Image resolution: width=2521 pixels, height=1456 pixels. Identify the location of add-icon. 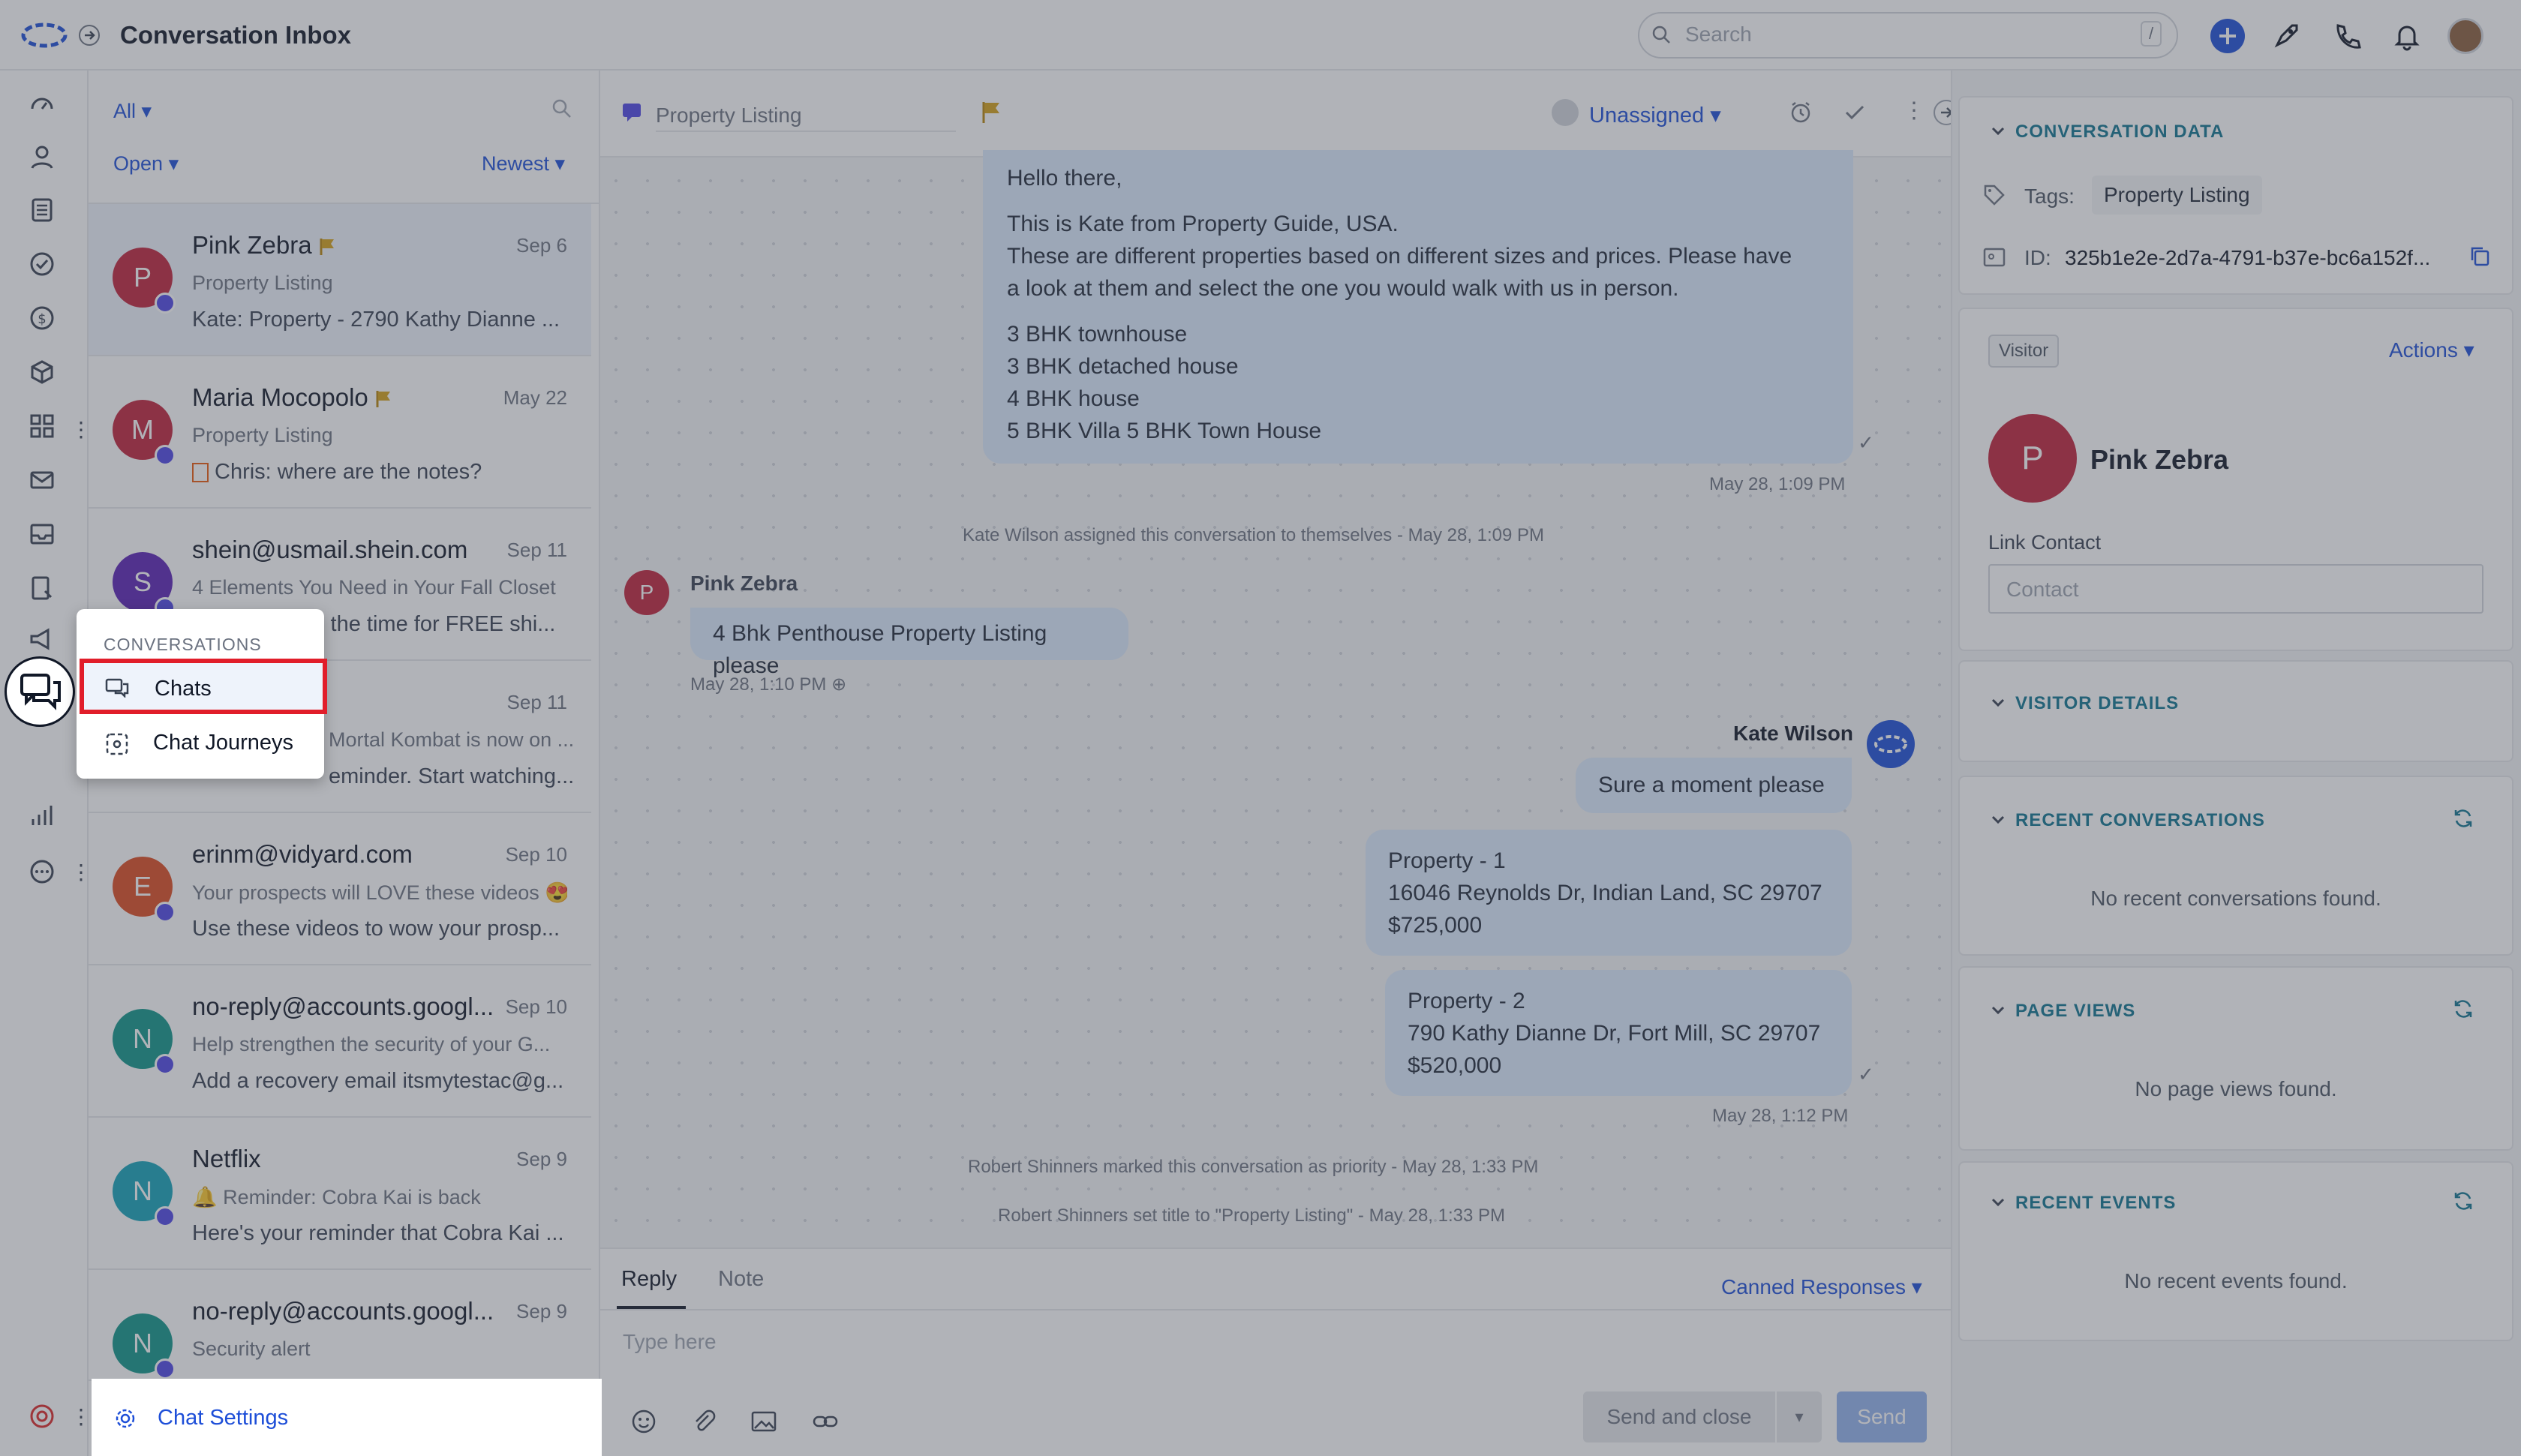
(2228, 36).